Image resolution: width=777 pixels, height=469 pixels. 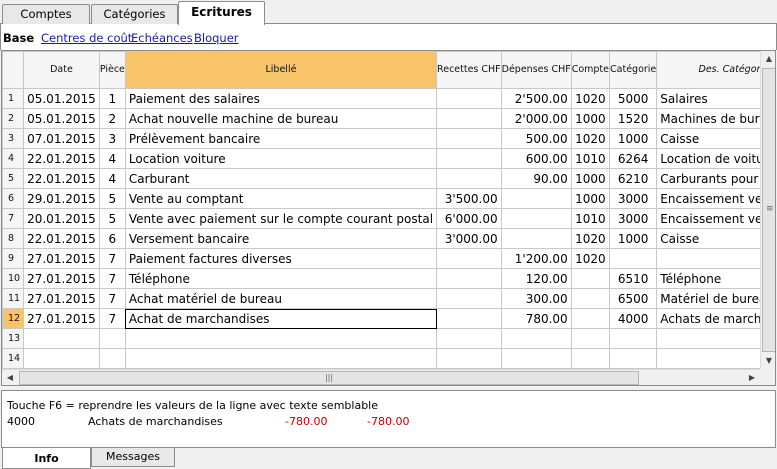 What do you see at coordinates (715, 118) in the screenshot?
I see `cell-des-categorie: Machines de bureau` at bounding box center [715, 118].